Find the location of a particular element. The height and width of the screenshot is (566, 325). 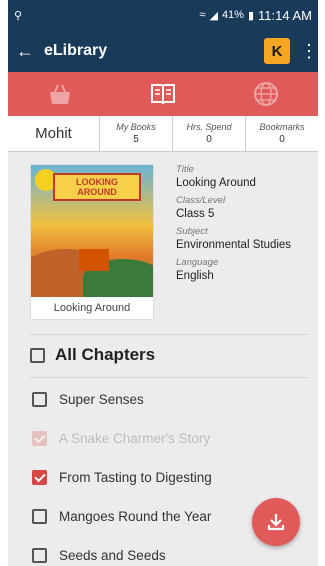

meta-value-title: Looking Around is located at coordinates (216, 183).